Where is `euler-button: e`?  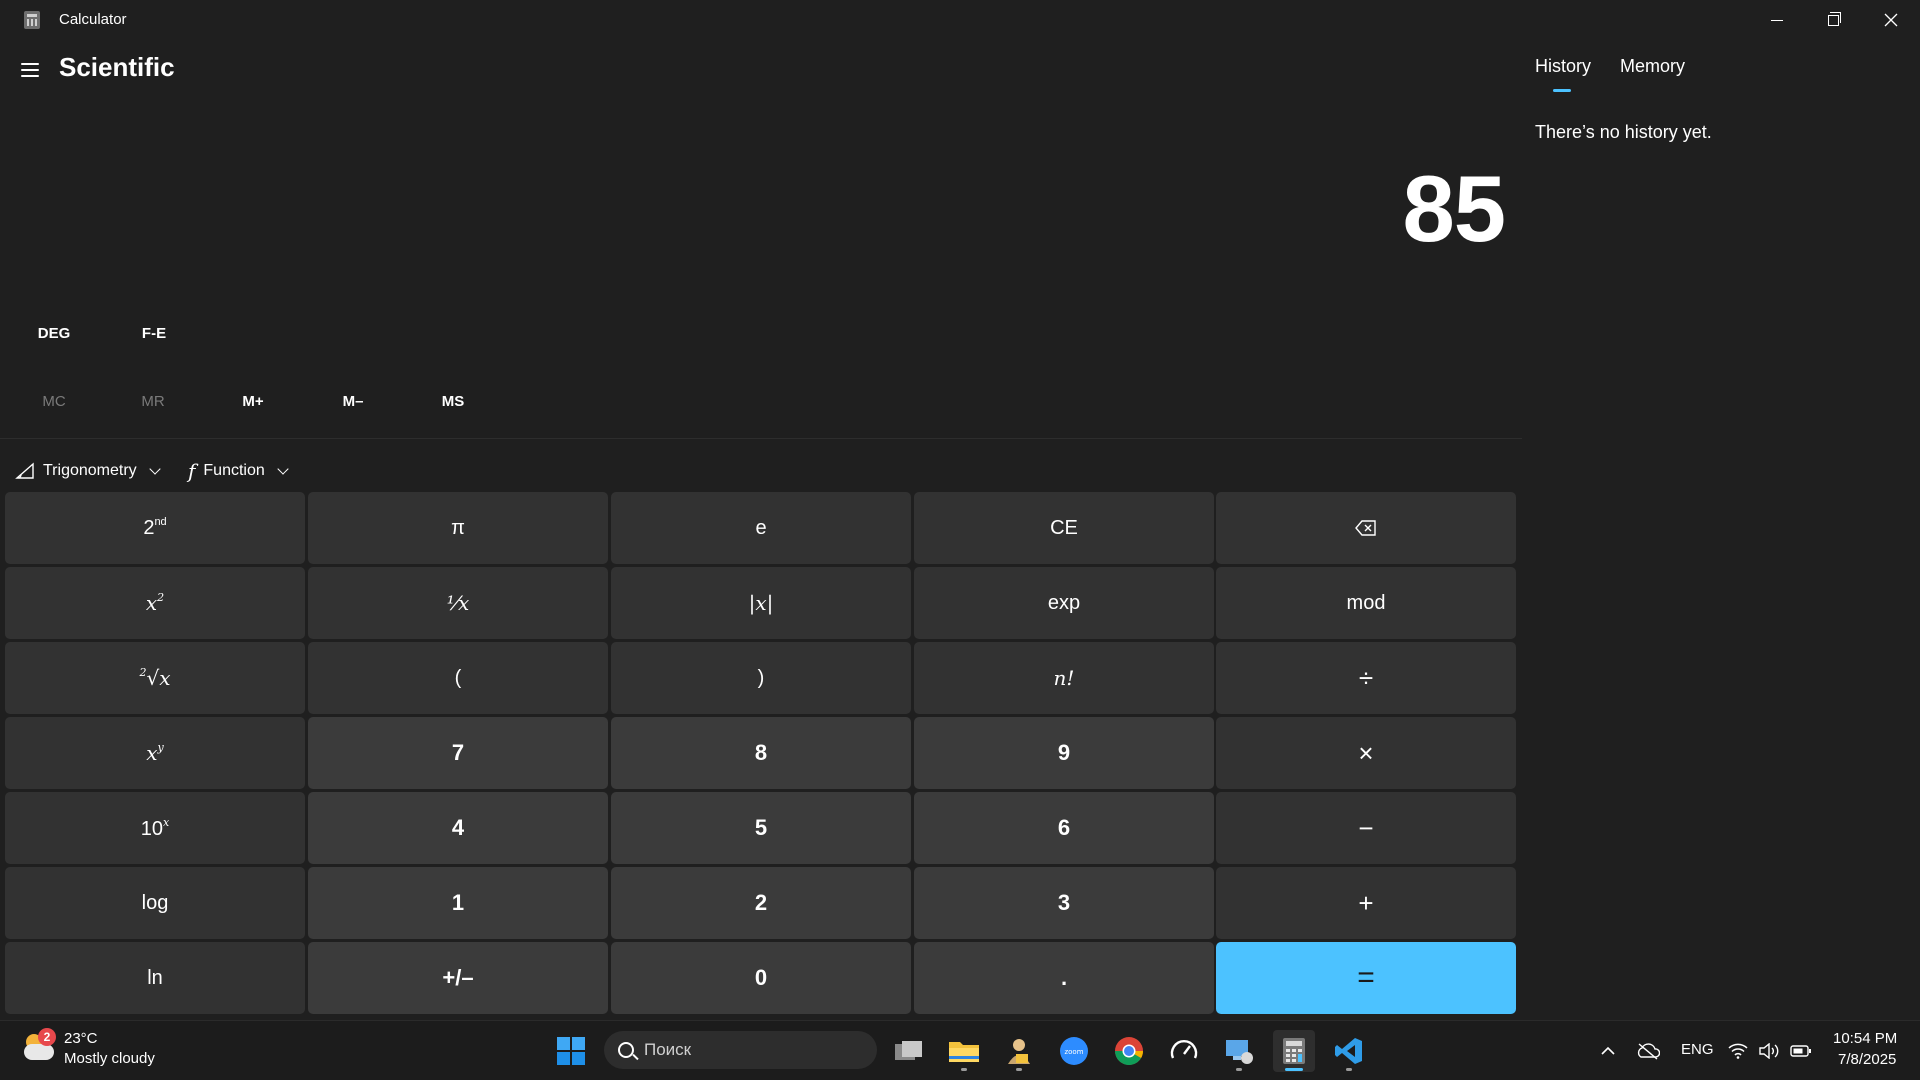 euler-button: e is located at coordinates (761, 528).